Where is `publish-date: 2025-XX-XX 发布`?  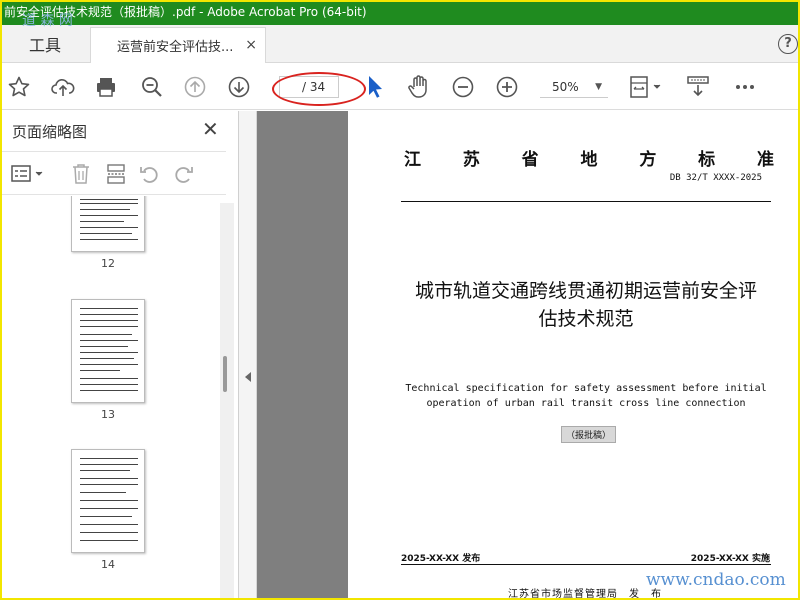
publish-date: 2025-XX-XX 发布 is located at coordinates (441, 559).